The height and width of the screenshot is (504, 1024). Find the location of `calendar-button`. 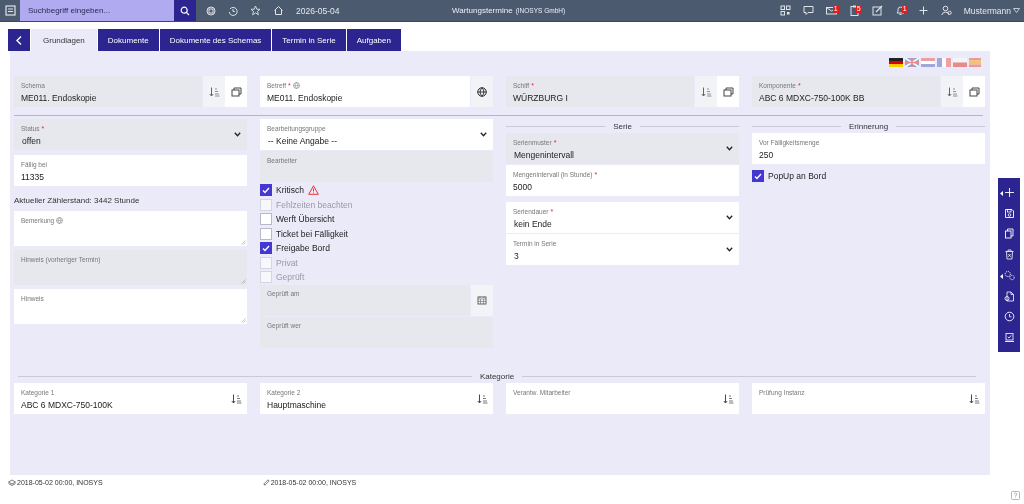

calendar-button is located at coordinates (482, 300).